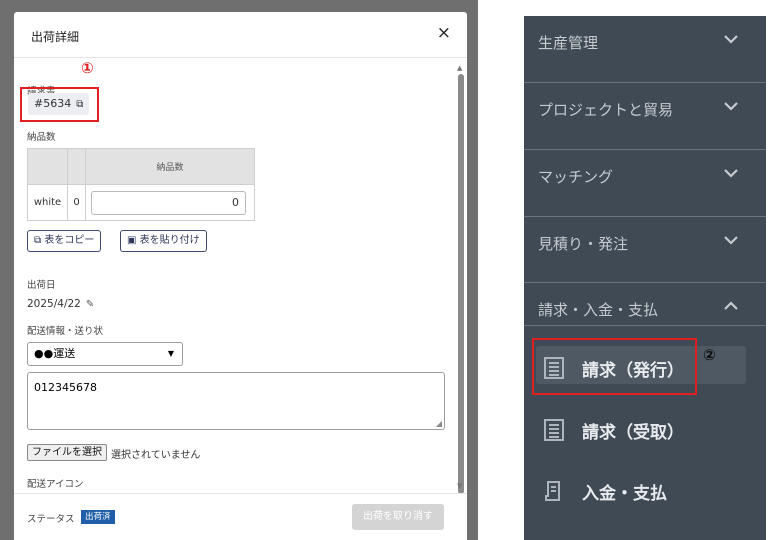 The image size is (768, 540). I want to click on scrollbar: ▲ ▼, so click(461, 279).